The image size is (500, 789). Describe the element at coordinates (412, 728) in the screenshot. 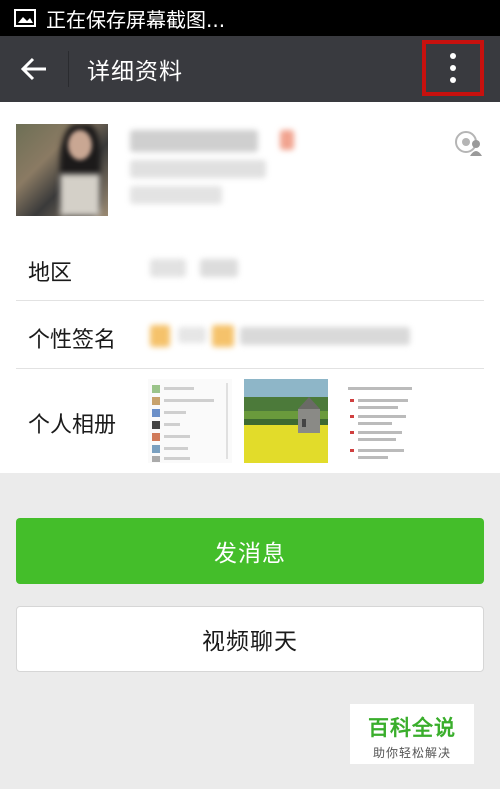

I see `watermark-title: 百科全说` at that location.